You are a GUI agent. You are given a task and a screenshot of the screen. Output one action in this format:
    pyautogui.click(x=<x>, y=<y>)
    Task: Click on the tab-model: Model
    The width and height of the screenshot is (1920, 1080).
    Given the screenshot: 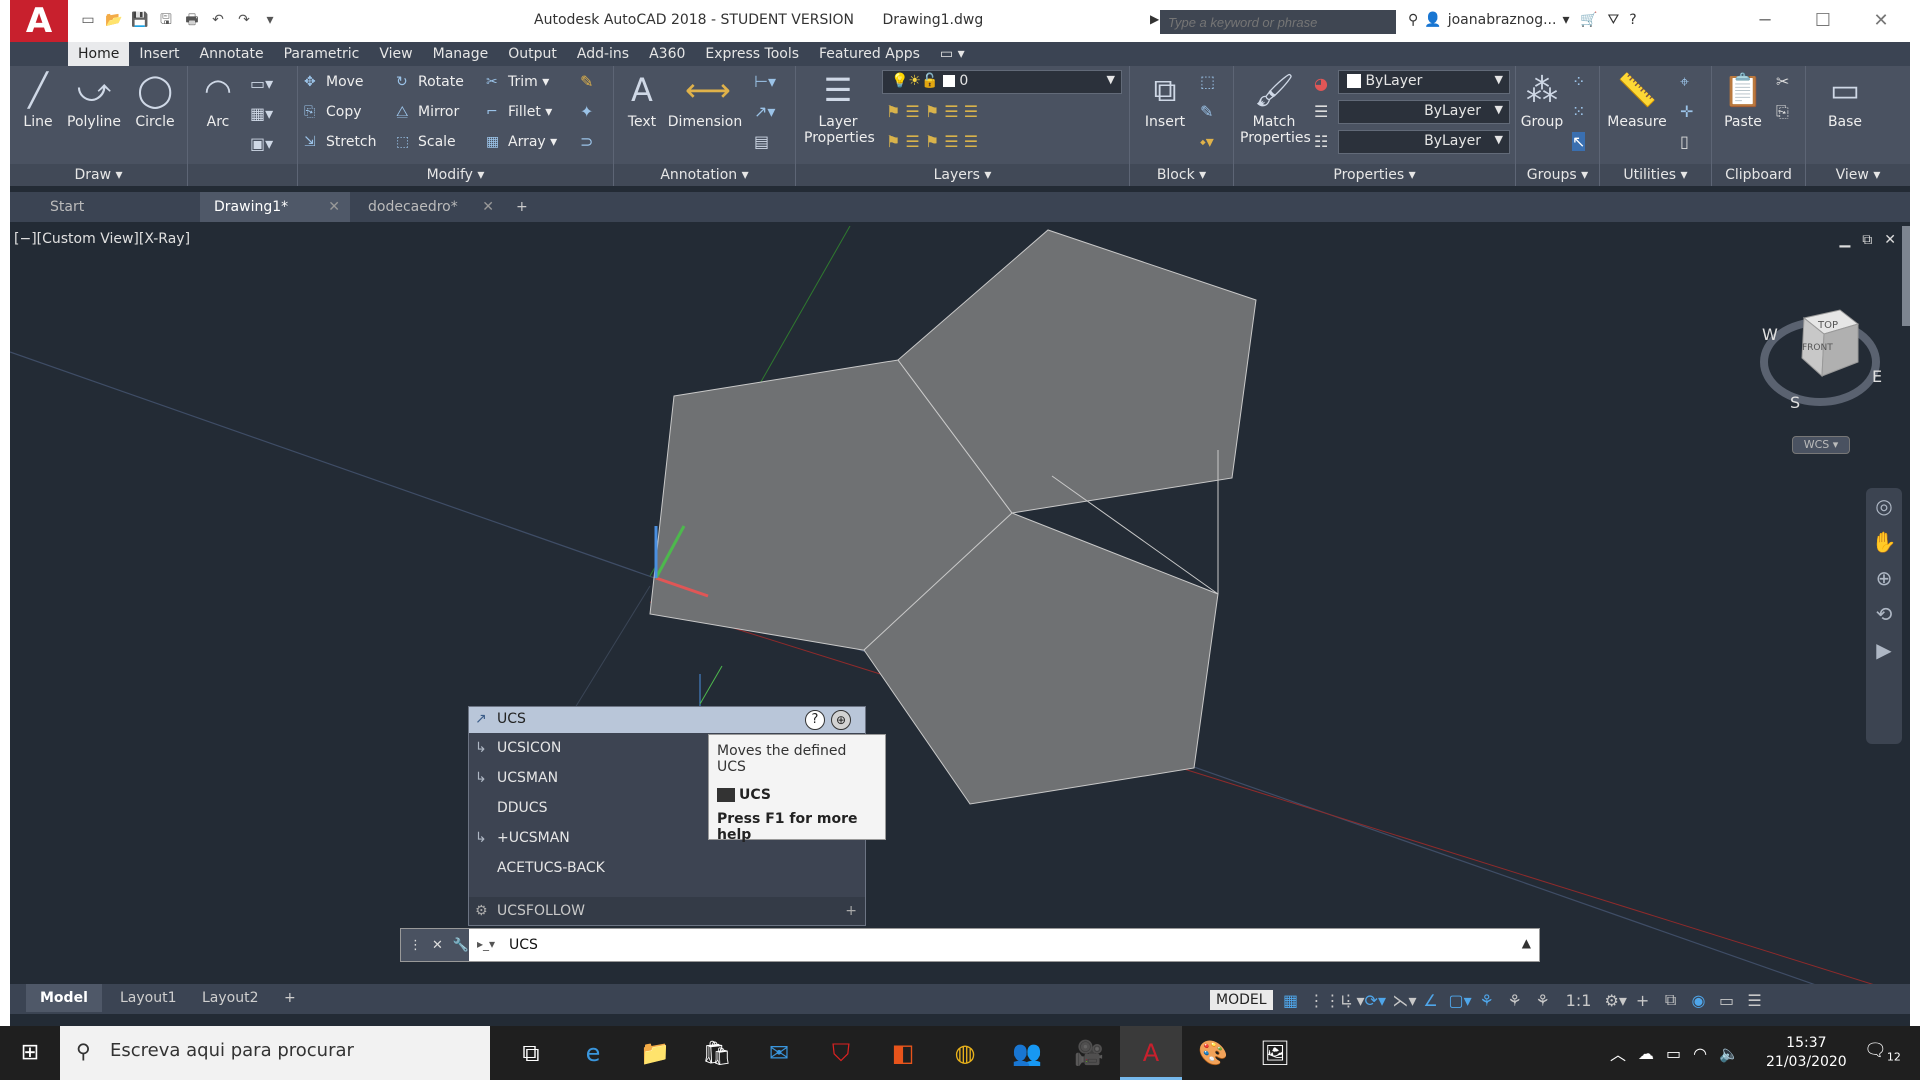 What is the action you would take?
    pyautogui.click(x=64, y=998)
    